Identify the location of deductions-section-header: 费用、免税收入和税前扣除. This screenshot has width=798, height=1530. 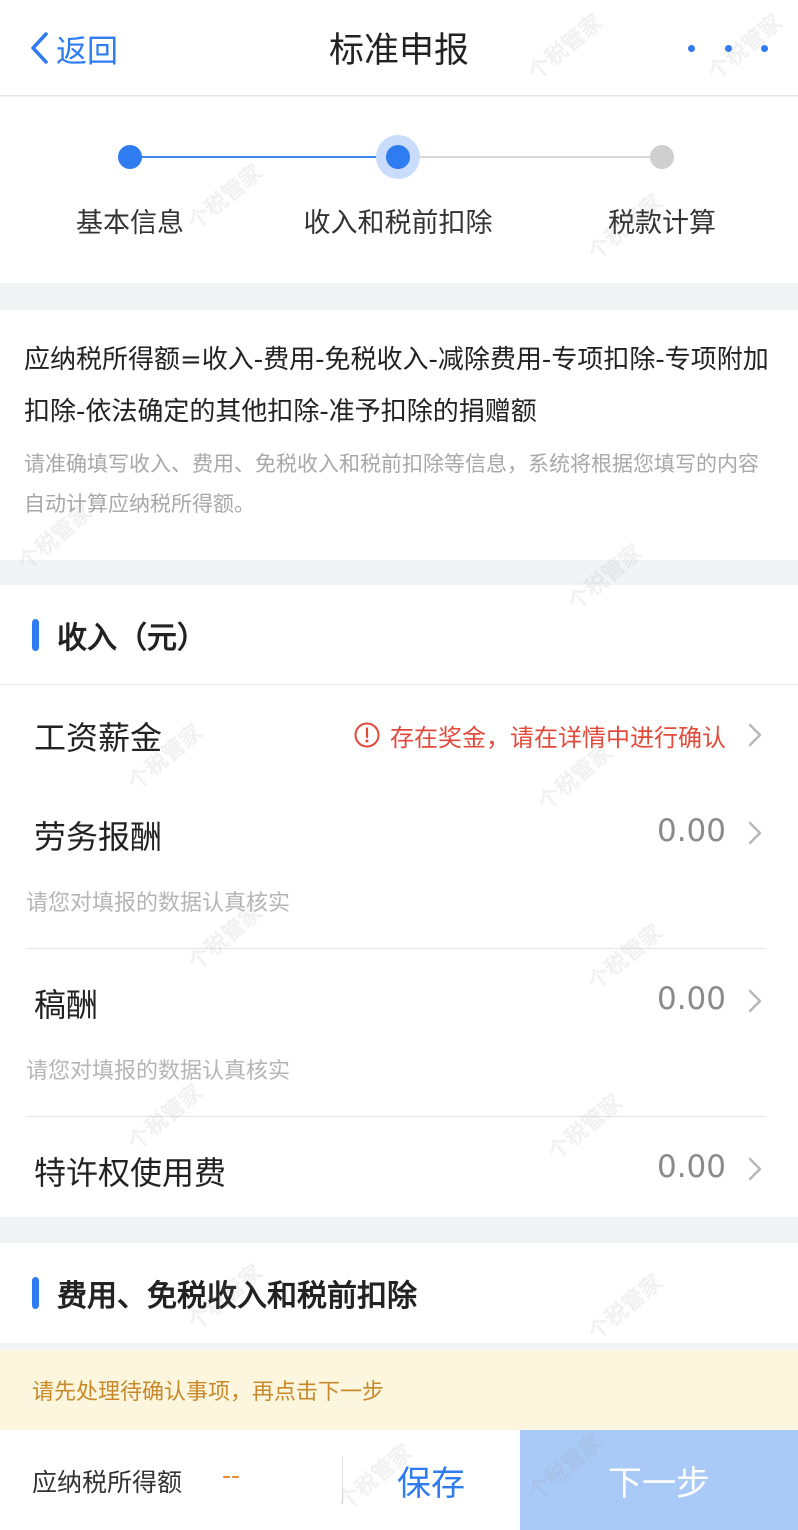
(399, 1293).